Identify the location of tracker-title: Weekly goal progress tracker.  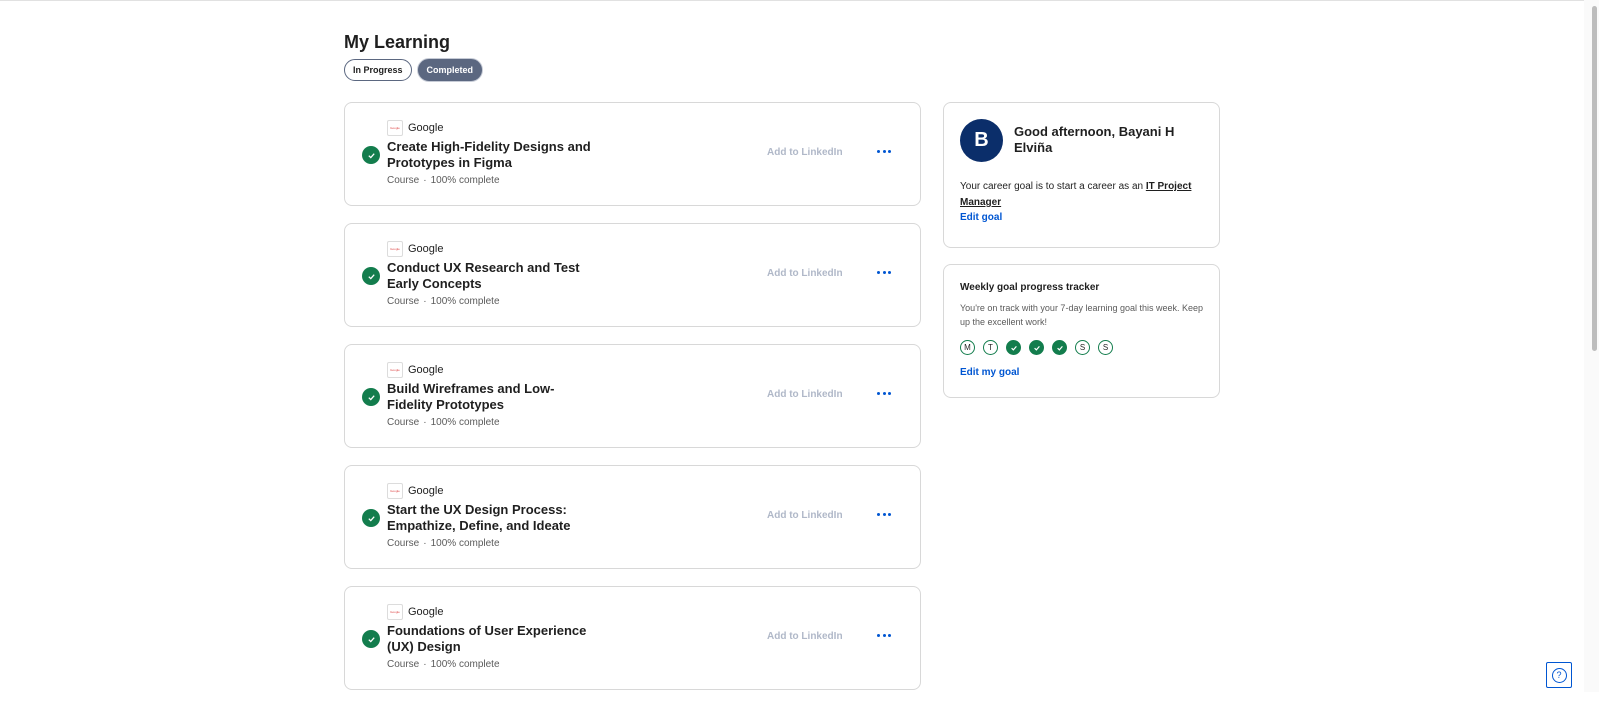
(1030, 287).